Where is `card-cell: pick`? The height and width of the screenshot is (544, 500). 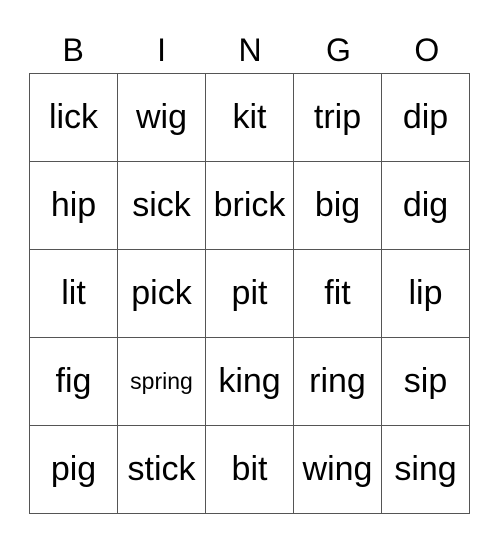 card-cell: pick is located at coordinates (161, 293).